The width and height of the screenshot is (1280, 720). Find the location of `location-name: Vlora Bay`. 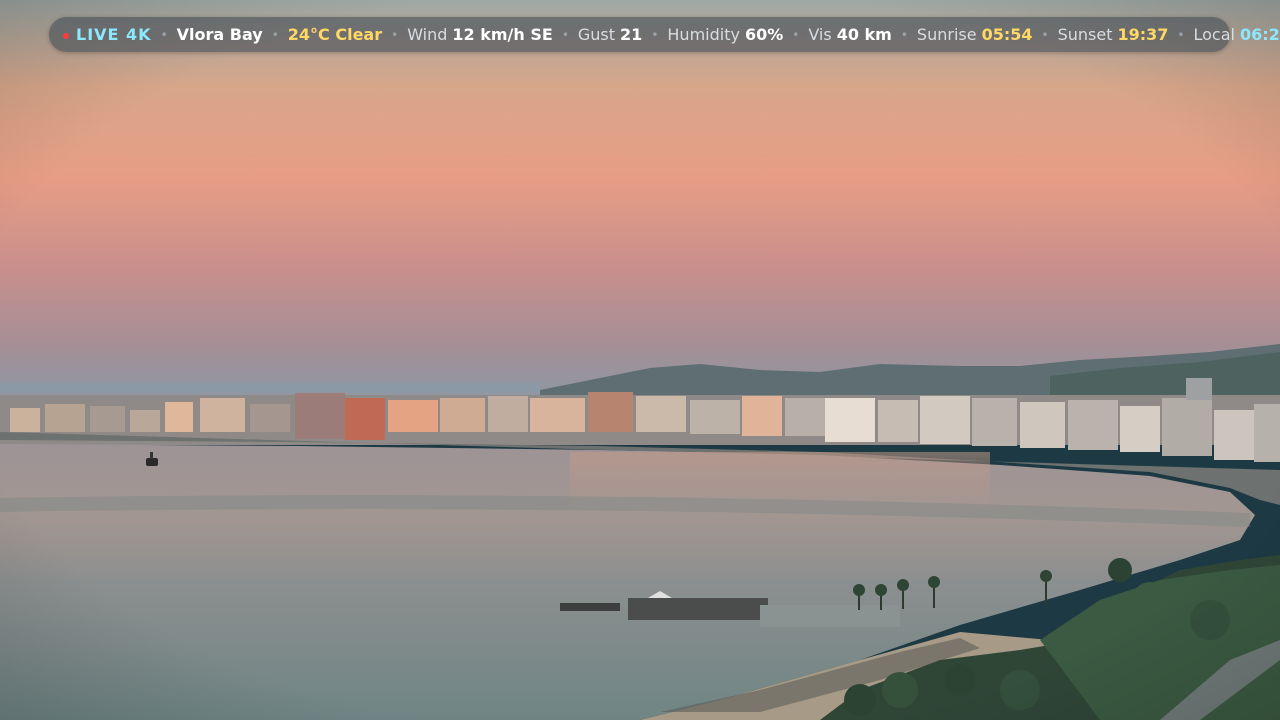

location-name: Vlora Bay is located at coordinates (219, 34).